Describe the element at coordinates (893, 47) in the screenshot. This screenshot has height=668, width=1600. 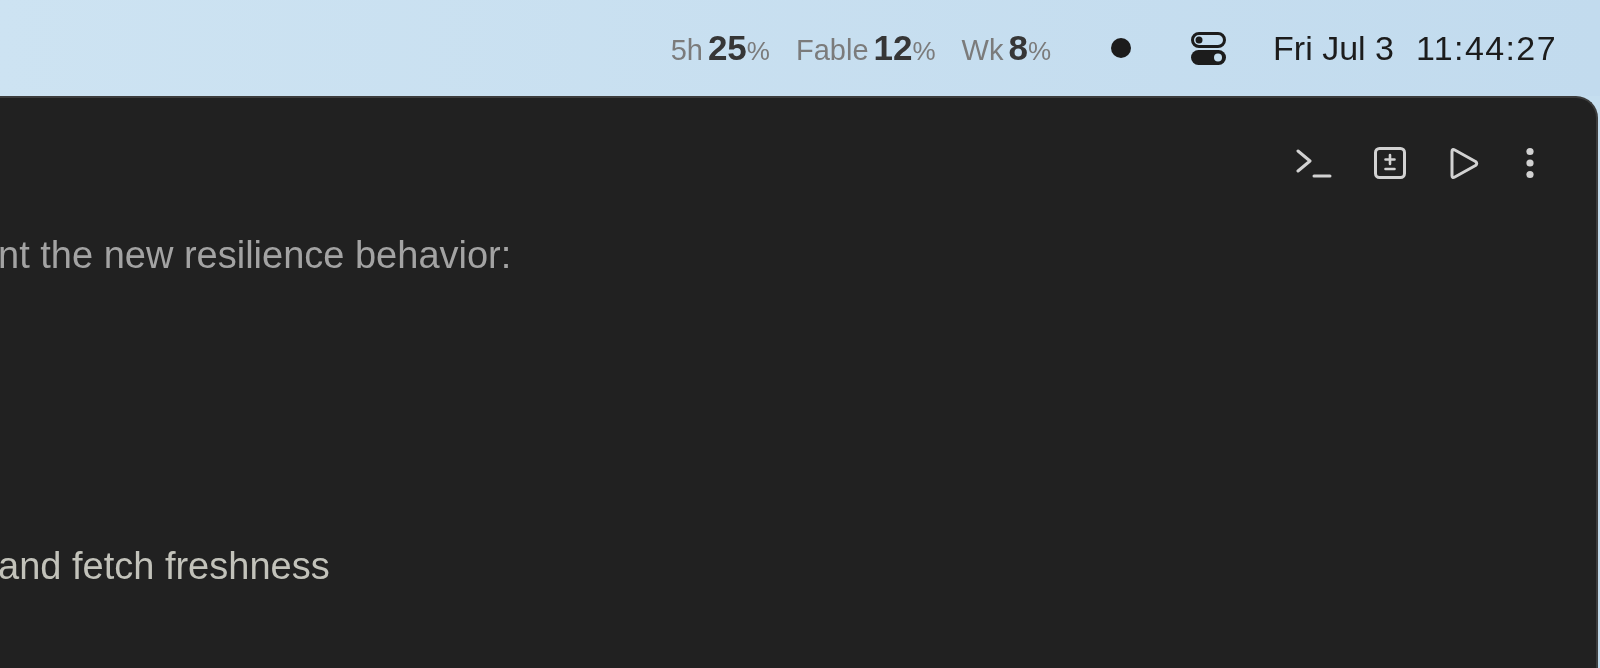
I see `usage-value: 12` at that location.